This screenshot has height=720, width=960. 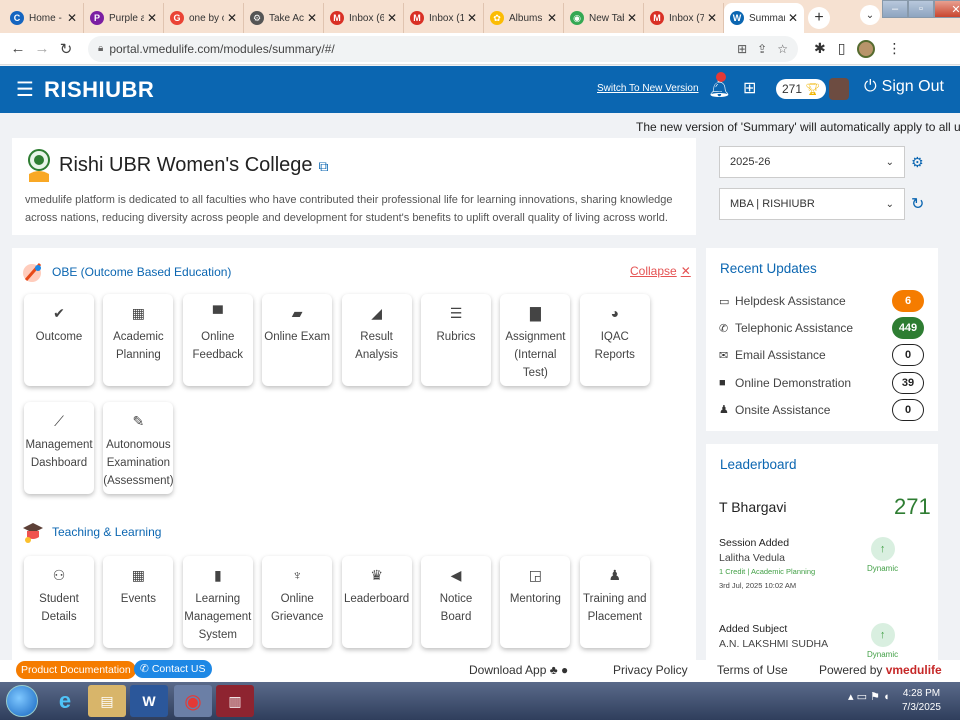 I want to click on module-tile-training-and-placement: ♟ Training and Placement, so click(x=614, y=602).